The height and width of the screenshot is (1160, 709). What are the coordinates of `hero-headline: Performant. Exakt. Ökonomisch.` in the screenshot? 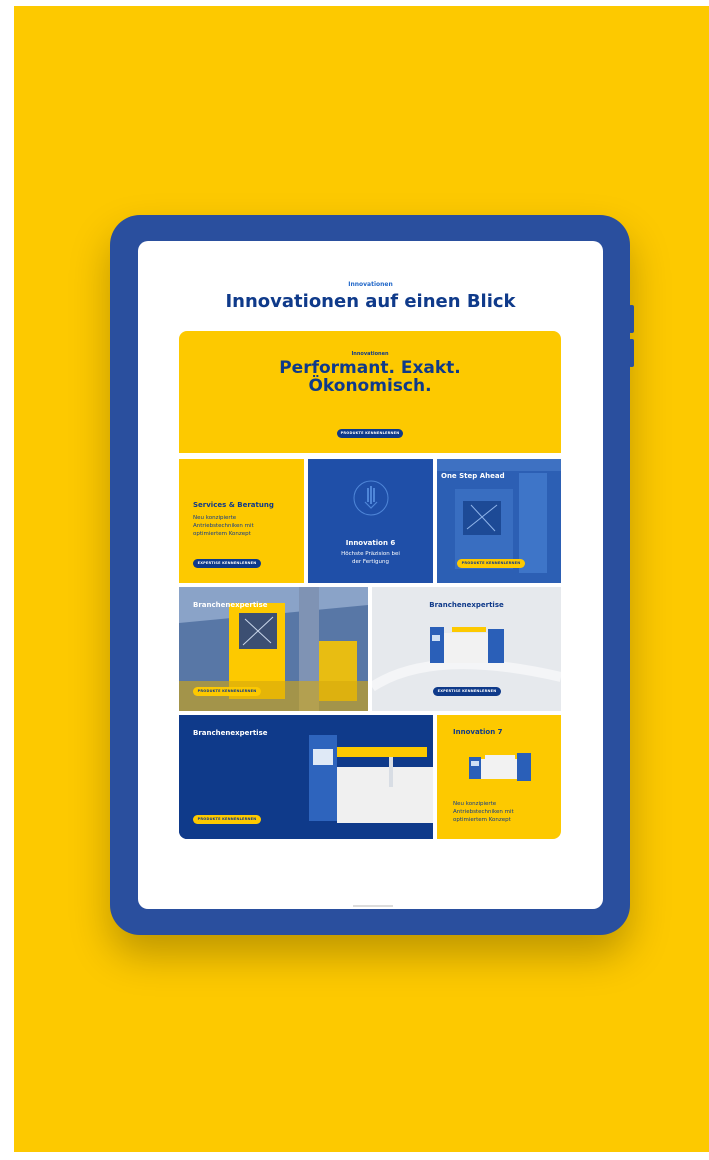 It's located at (370, 377).